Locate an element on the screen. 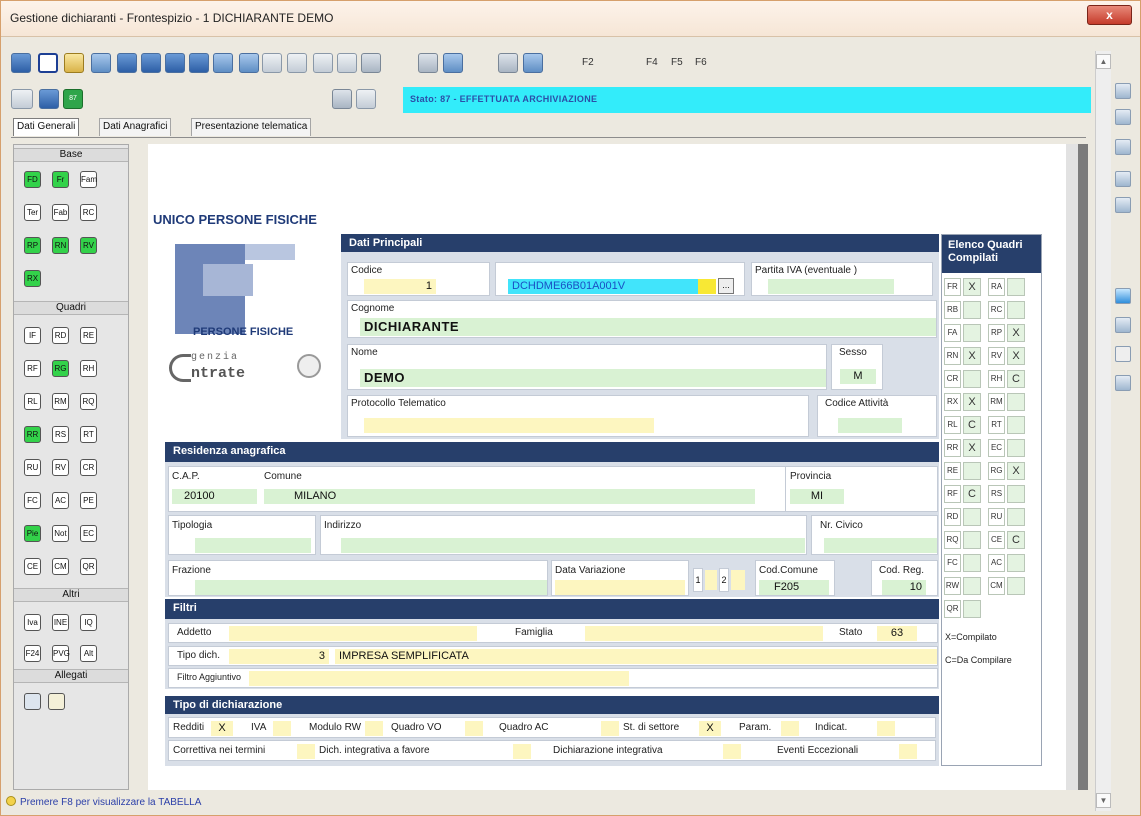 The height and width of the screenshot is (816, 1141). f2-key: F2 is located at coordinates (588, 62).